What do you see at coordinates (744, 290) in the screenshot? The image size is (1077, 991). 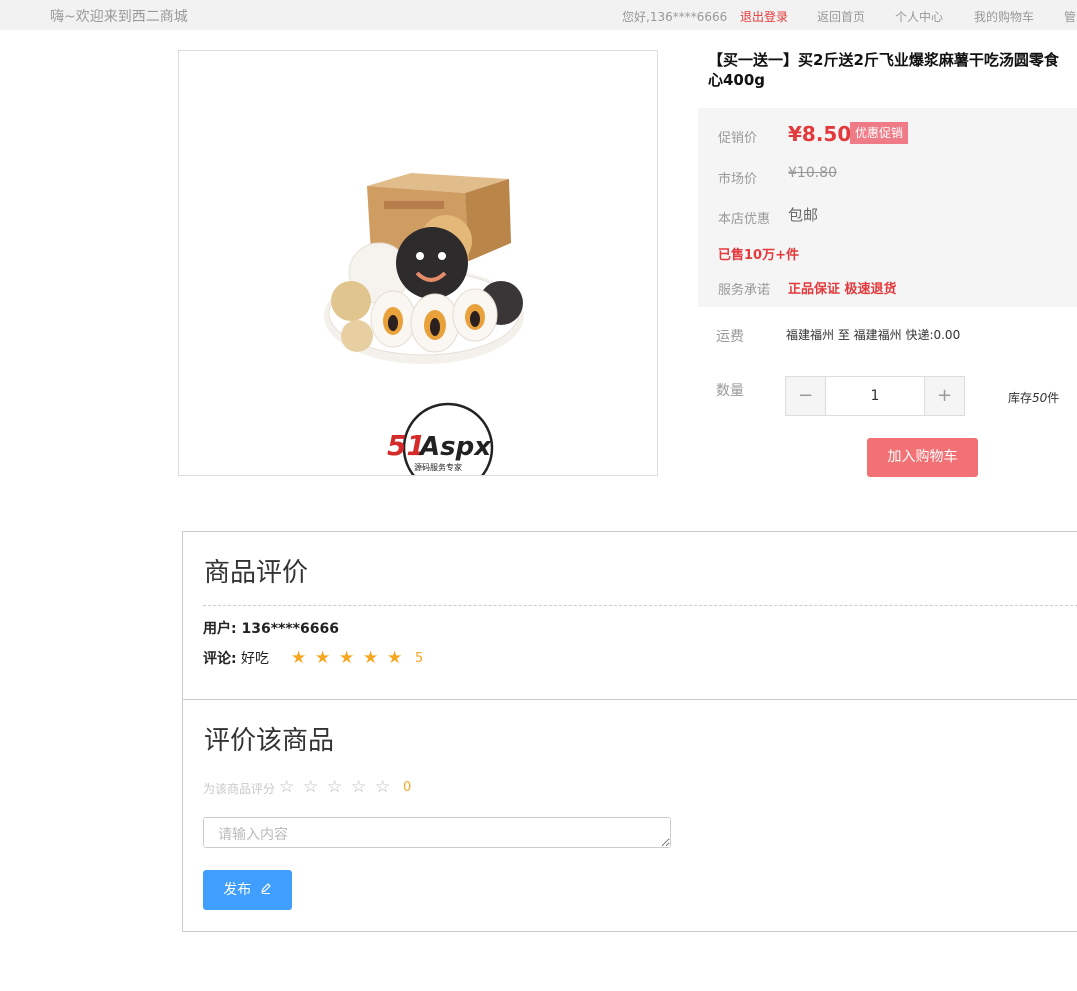 I see `service-label: 服务承诺` at bounding box center [744, 290].